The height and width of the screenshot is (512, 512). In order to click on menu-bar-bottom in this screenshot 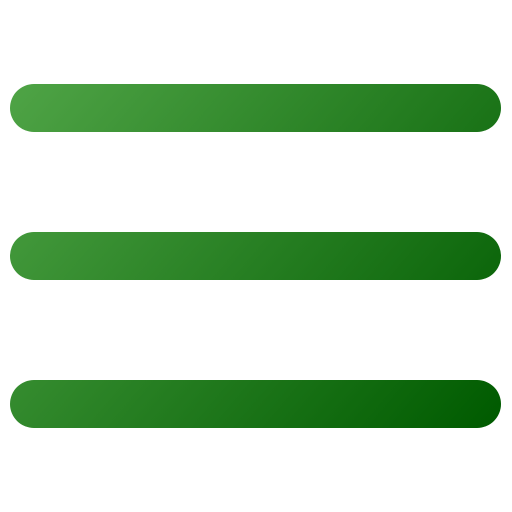, I will do `click(255, 404)`.